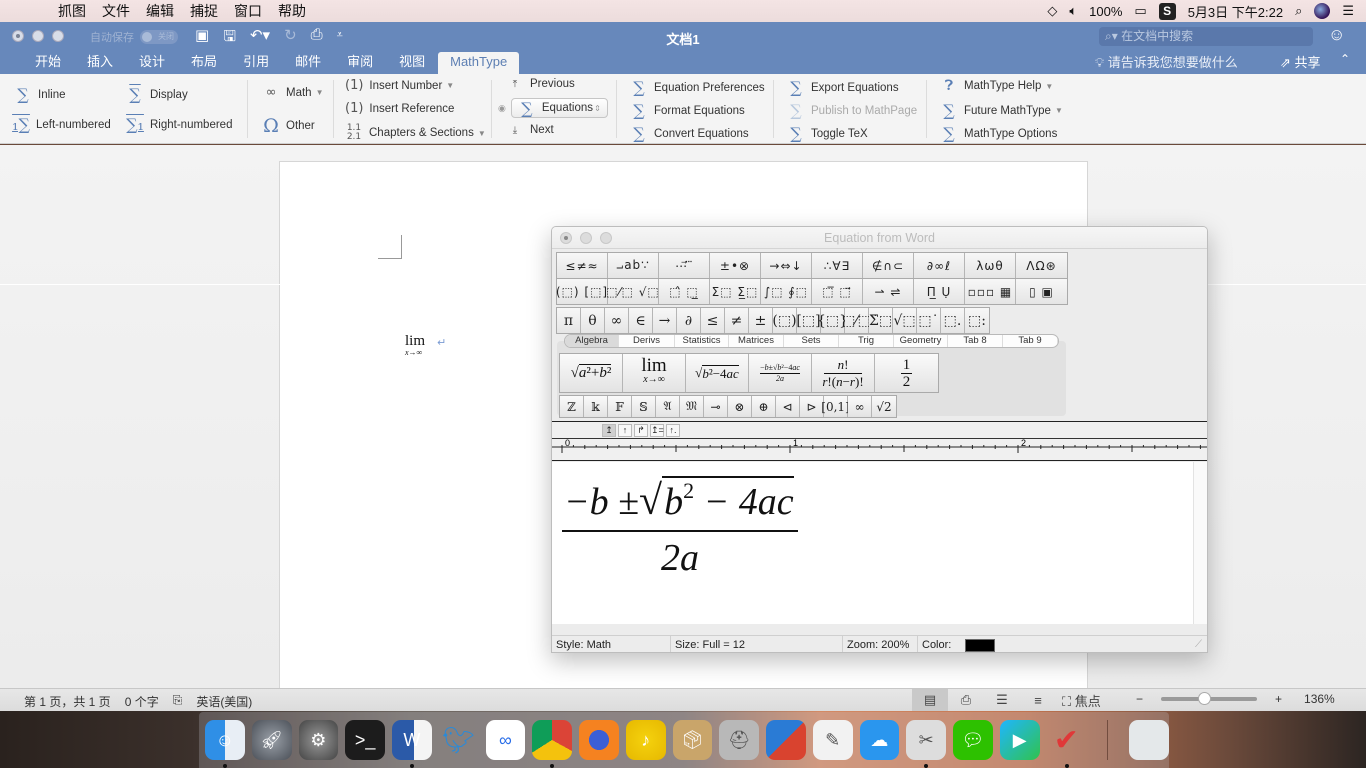 The height and width of the screenshot is (768, 1366). What do you see at coordinates (58, 36) in the screenshot?
I see `zoom-button` at bounding box center [58, 36].